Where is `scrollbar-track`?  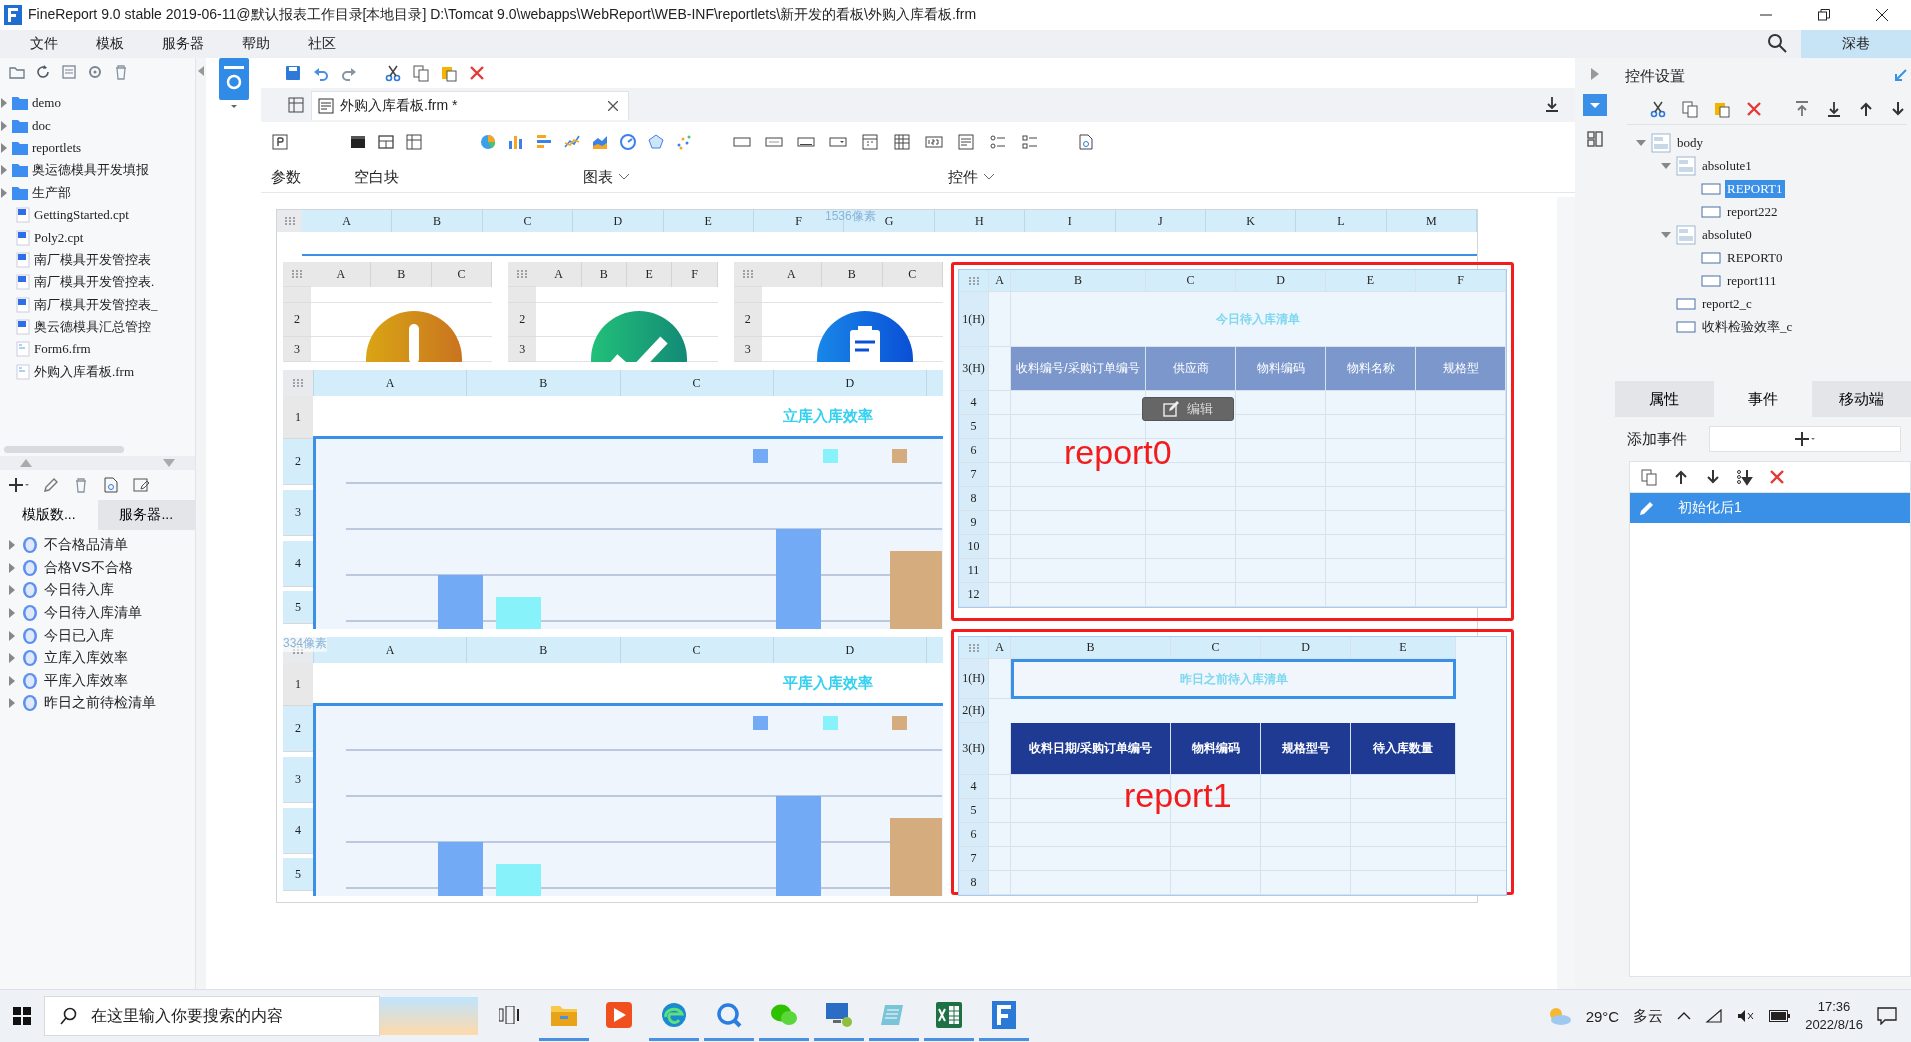 scrollbar-track is located at coordinates (1566, 593).